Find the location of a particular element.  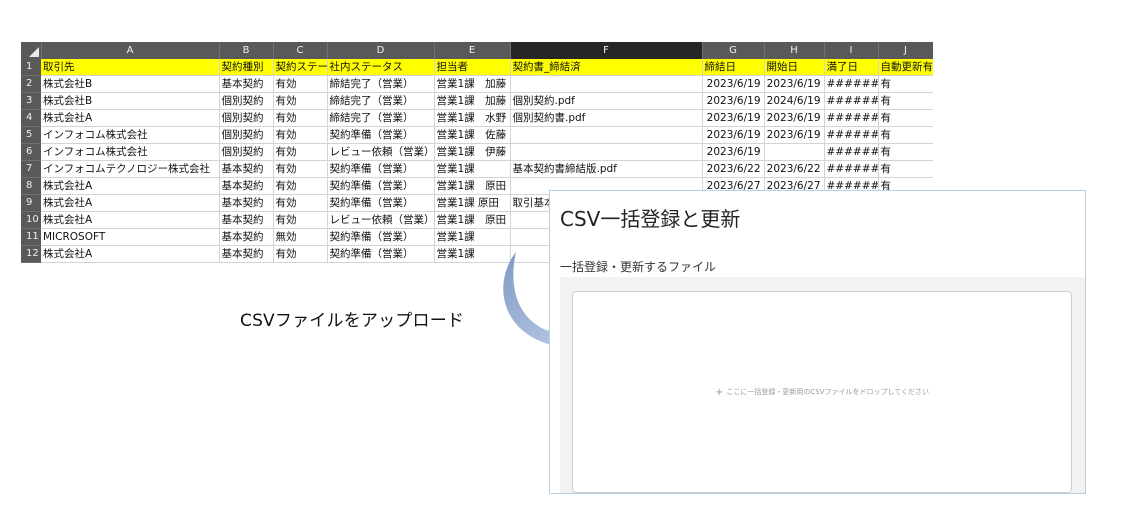

row-number: 7 is located at coordinates (31, 169).